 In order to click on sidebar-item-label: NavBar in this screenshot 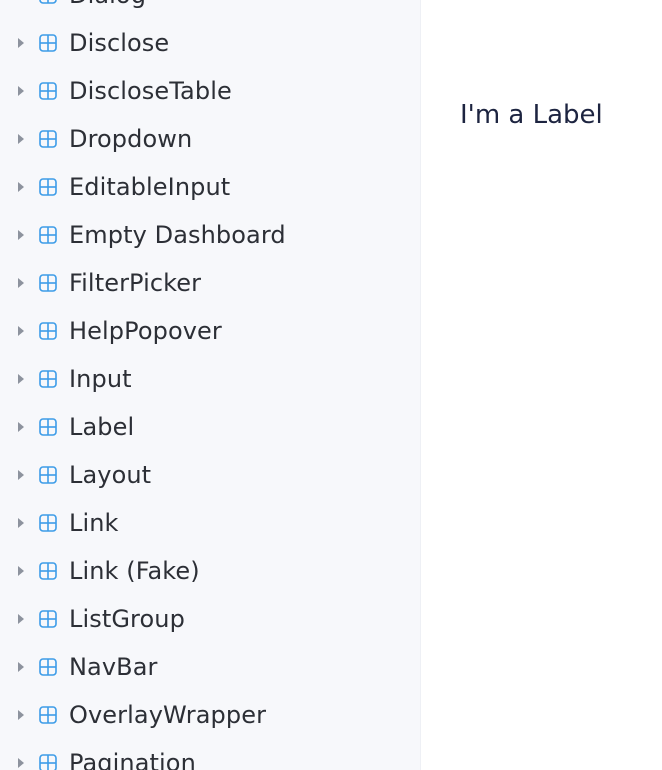, I will do `click(113, 667)`.